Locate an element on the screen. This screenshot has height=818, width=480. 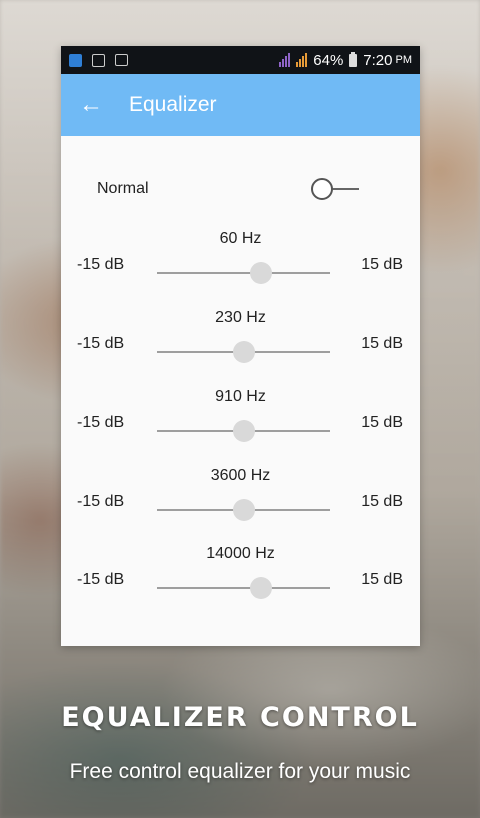
band-frequency: 910 Hz is located at coordinates (240, 396).